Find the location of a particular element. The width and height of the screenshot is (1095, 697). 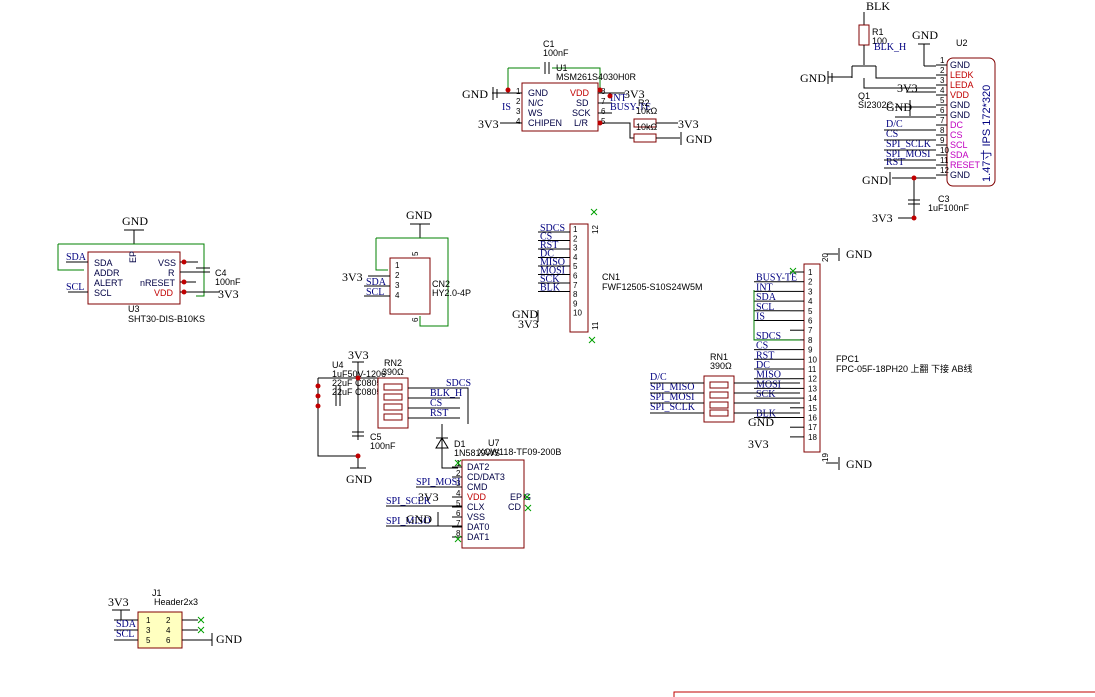

u2-pin-num: 3 is located at coordinates (942, 80).